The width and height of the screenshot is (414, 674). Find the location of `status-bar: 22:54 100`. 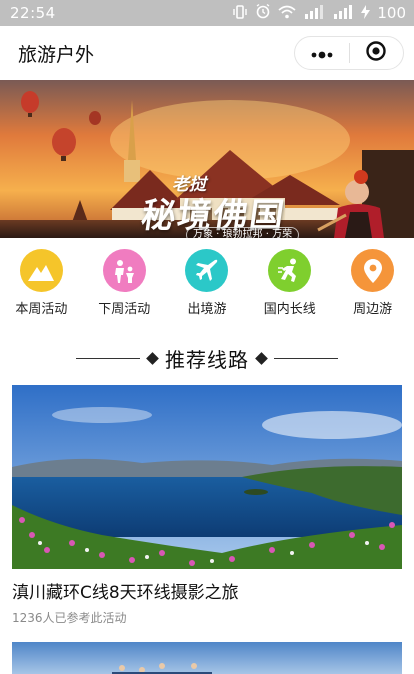

status-bar: 22:54 100 is located at coordinates (207, 13).